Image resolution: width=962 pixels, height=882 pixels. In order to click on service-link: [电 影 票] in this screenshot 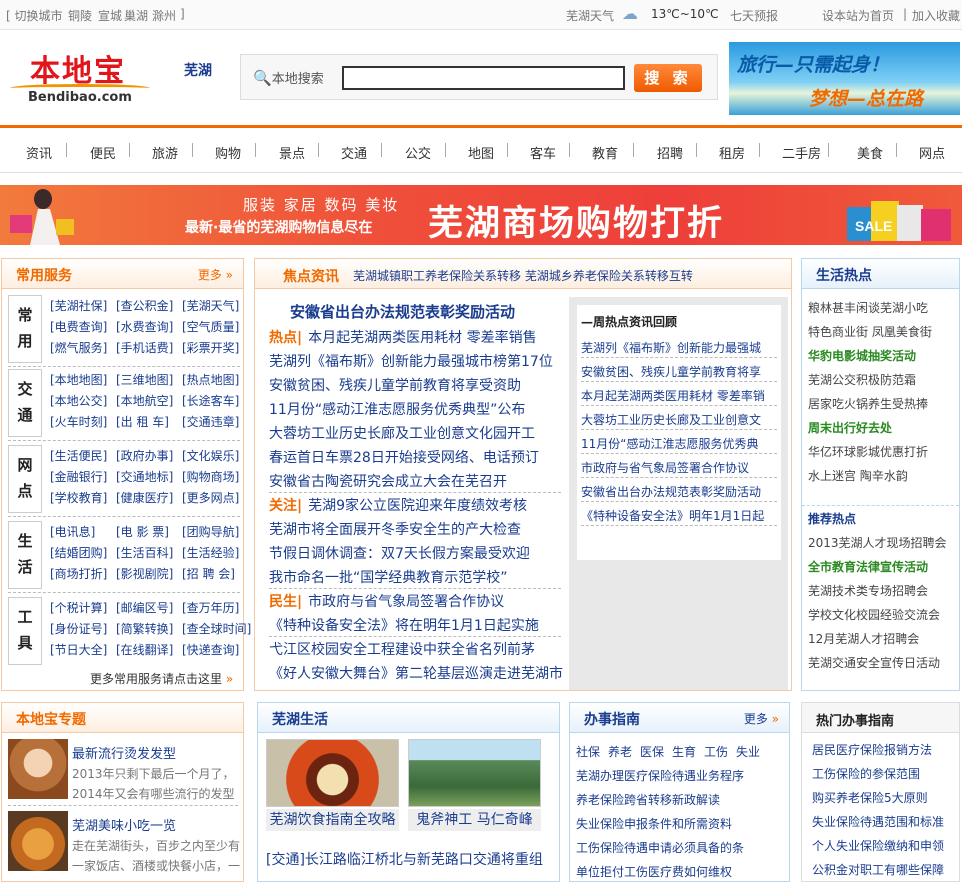, I will do `click(149, 531)`.